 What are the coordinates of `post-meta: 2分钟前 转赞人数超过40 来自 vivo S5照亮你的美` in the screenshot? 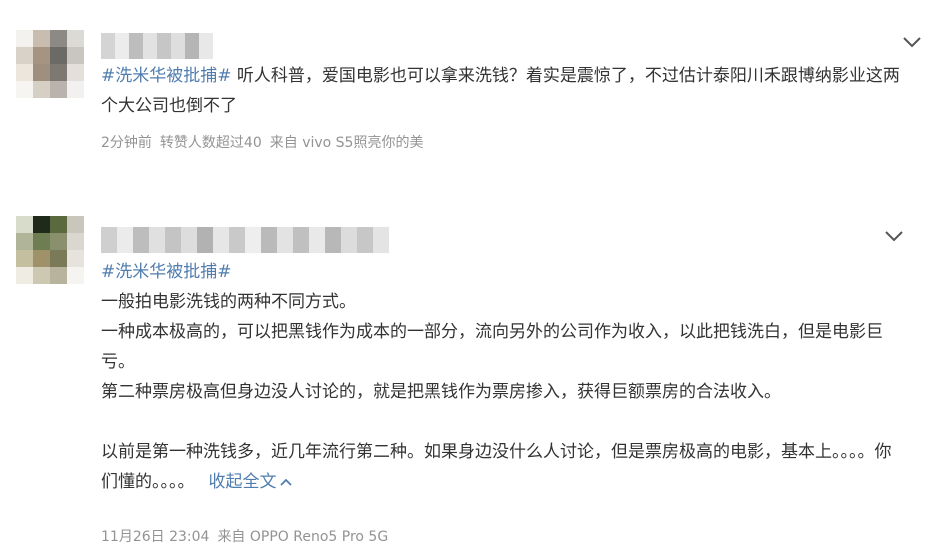 It's located at (266, 143).